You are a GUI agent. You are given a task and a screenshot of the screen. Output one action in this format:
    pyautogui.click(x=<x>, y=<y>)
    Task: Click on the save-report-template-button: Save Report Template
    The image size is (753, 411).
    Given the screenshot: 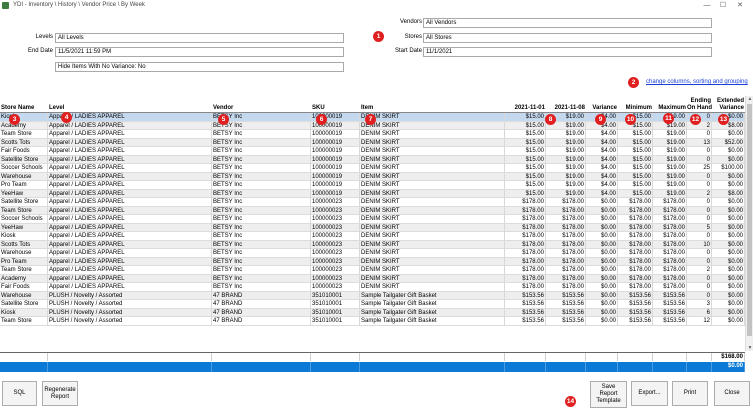 What is the action you would take?
    pyautogui.click(x=608, y=394)
    